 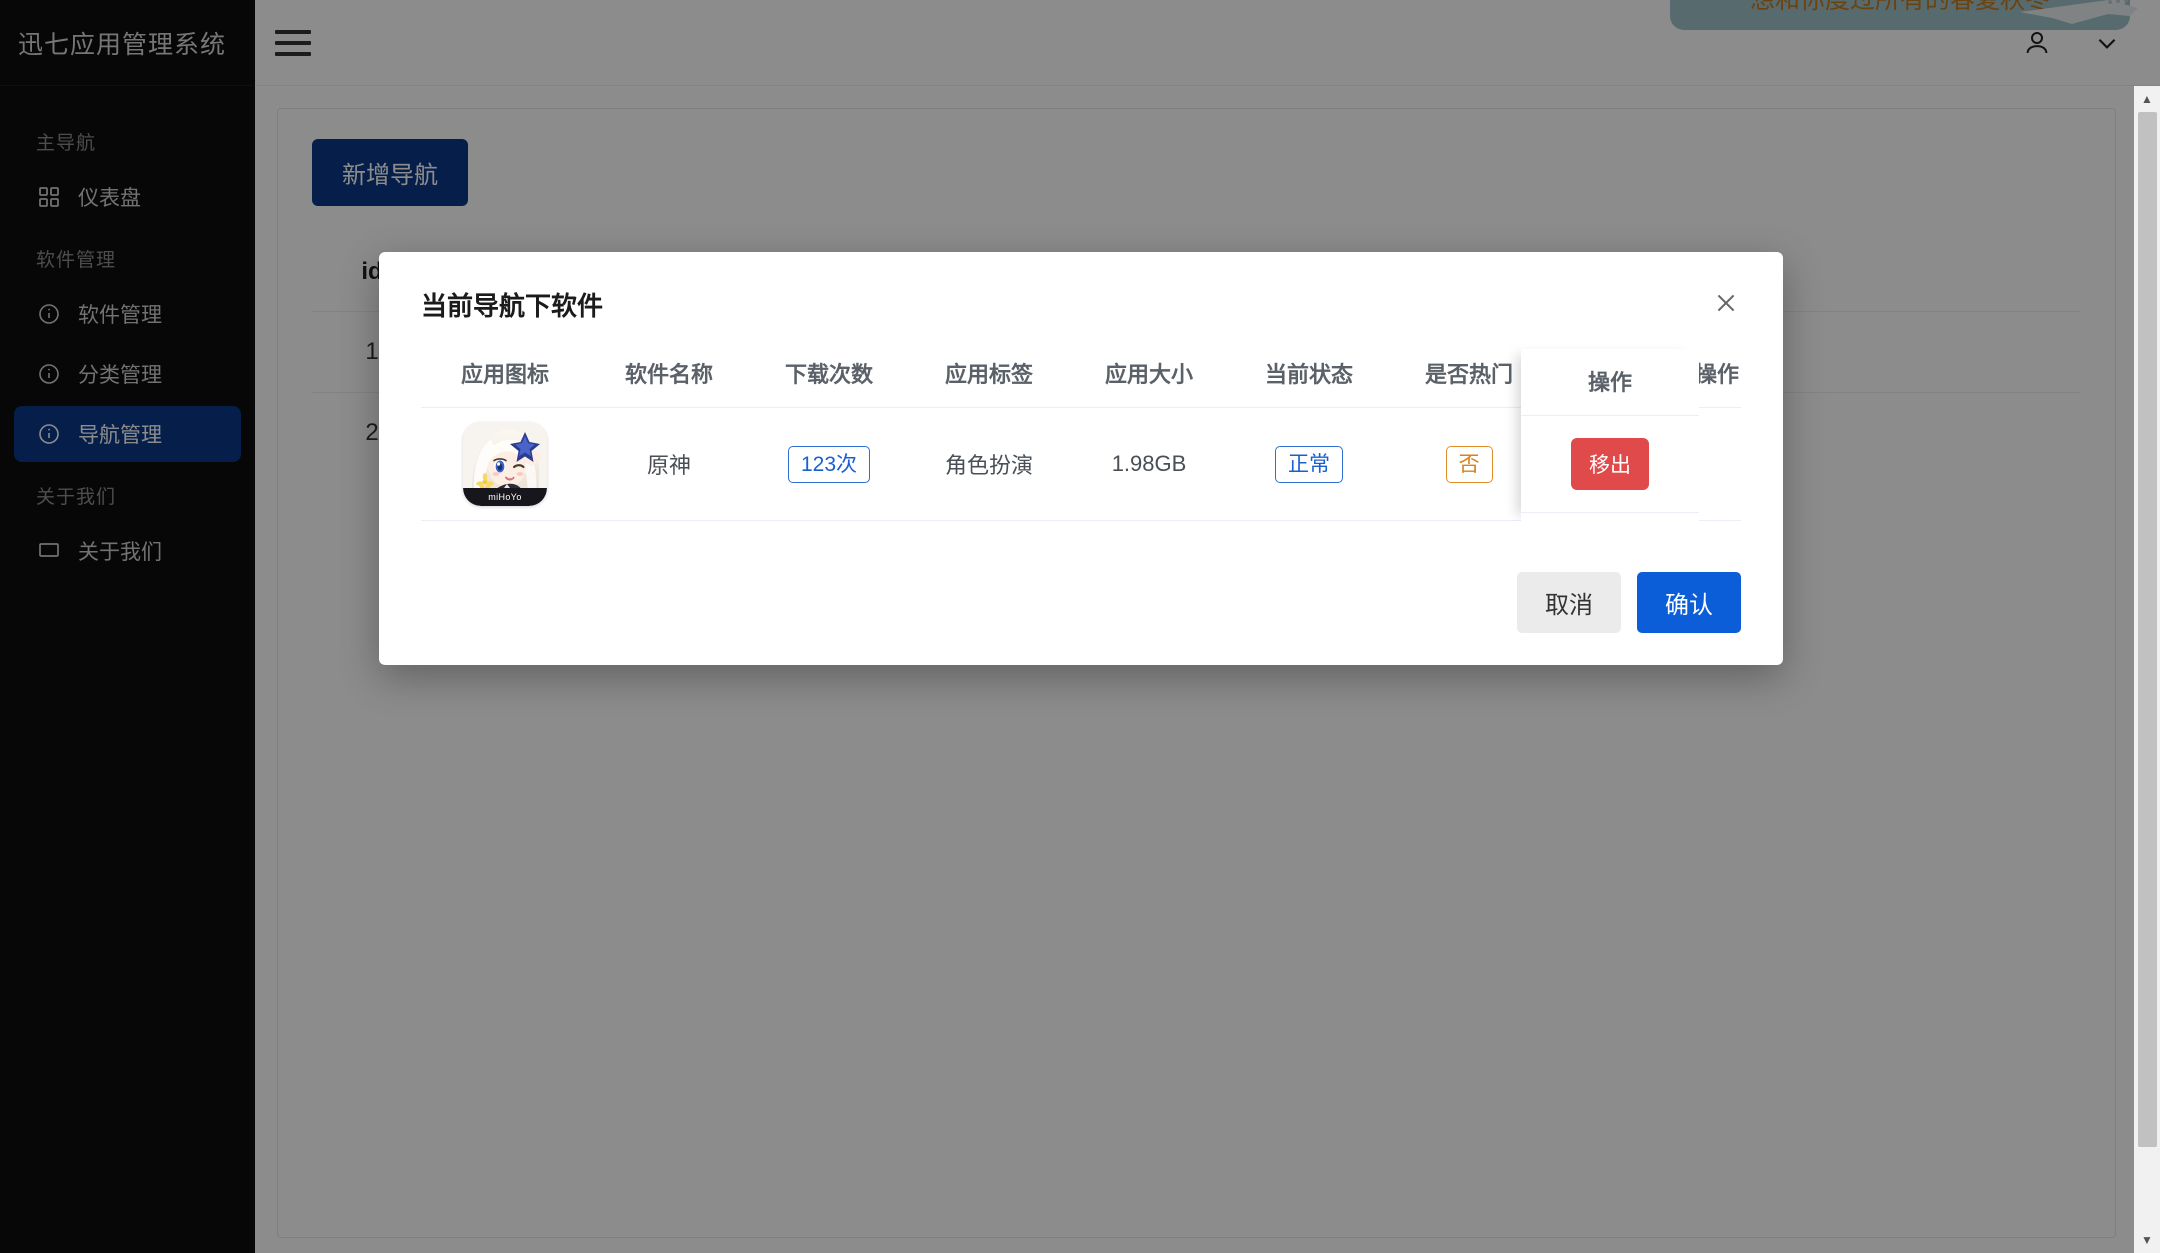 I want to click on dialog-body: 应用图标 软件名称 下载次数 应用标签 应用大小 当前状态 是否热门 是 操作, so click(x=1081, y=441).